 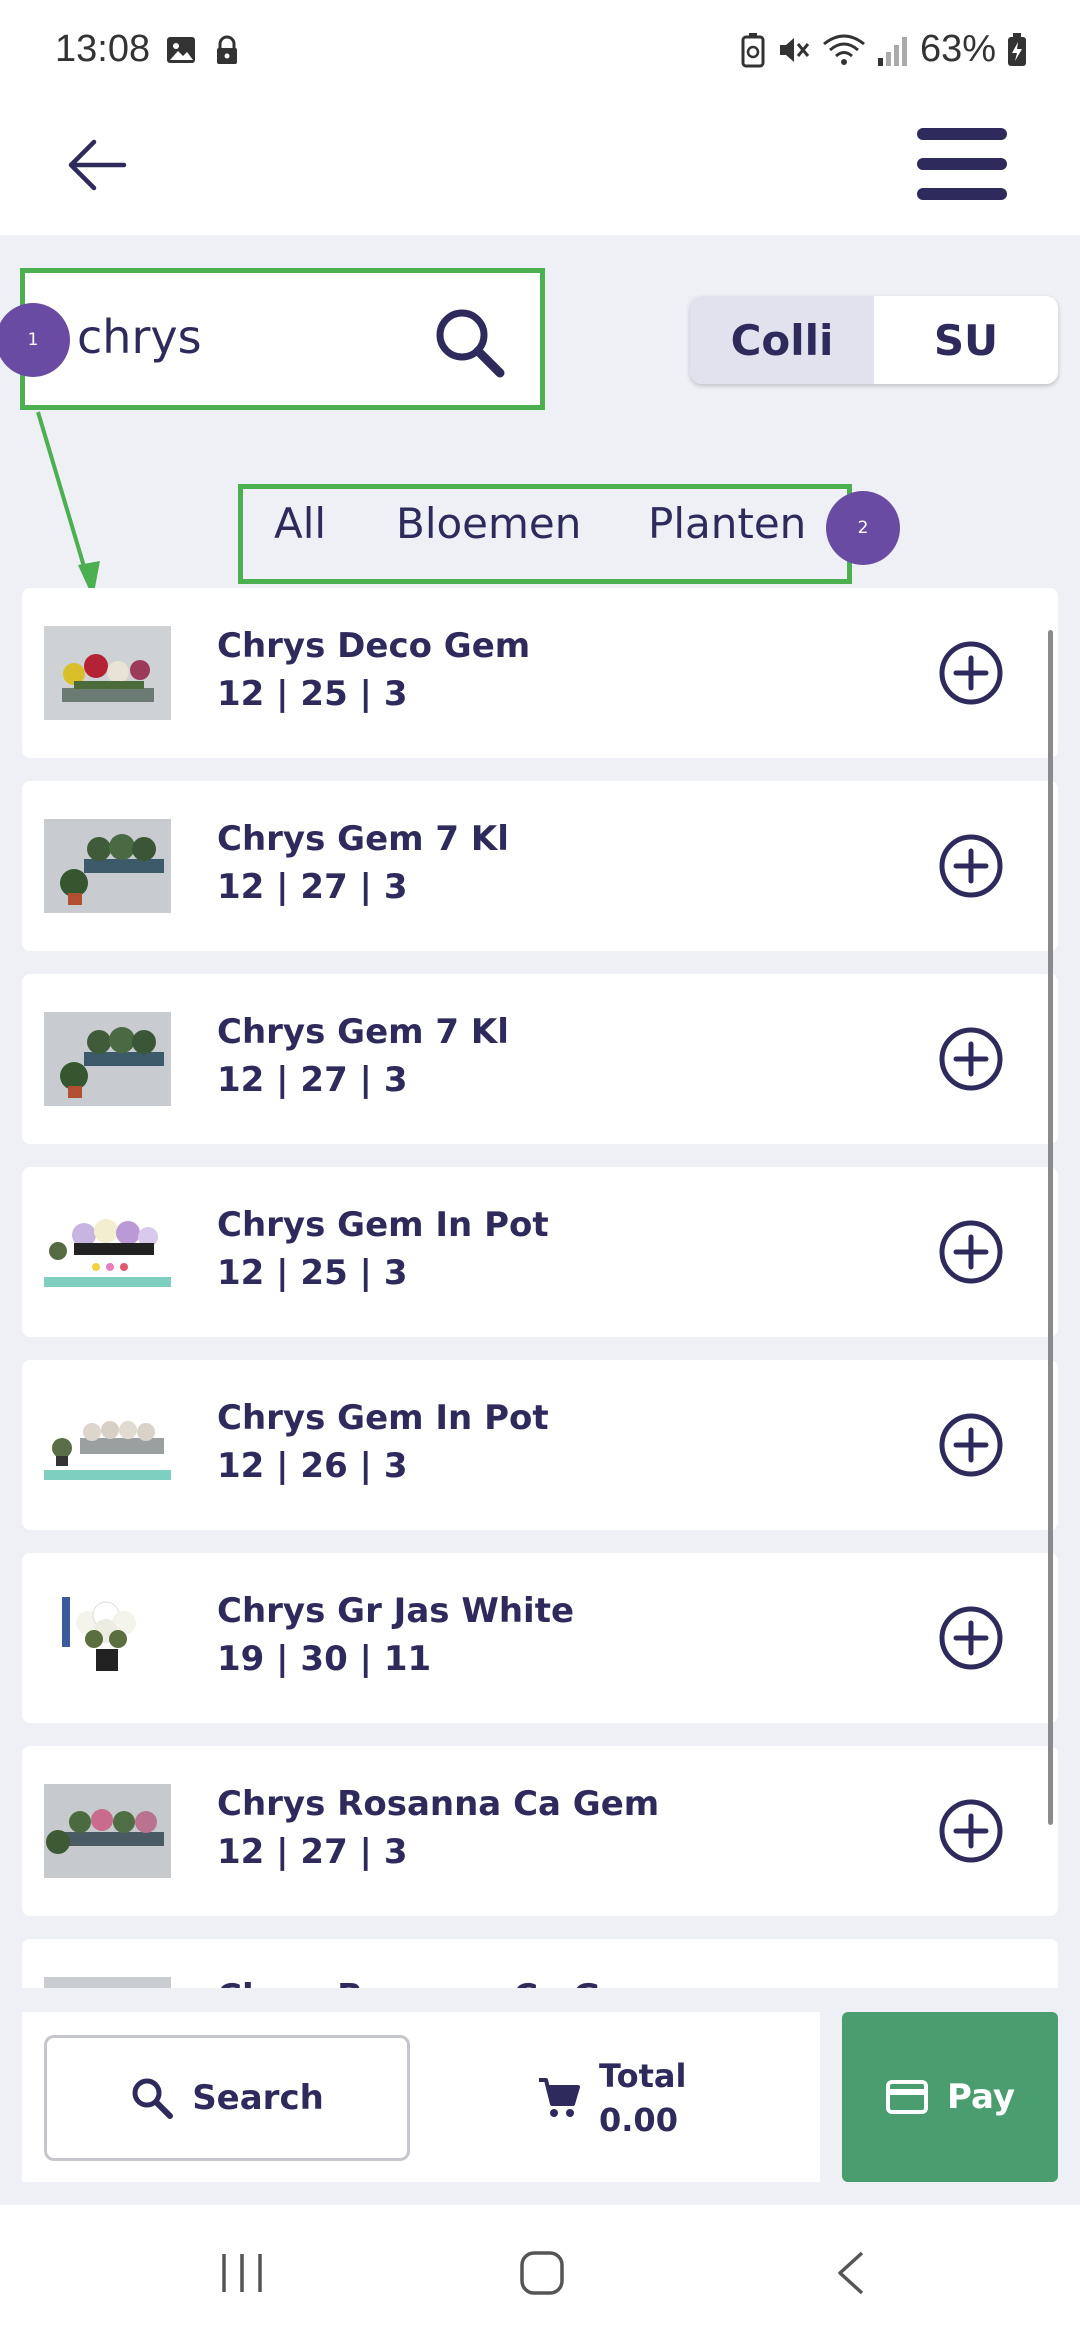 What do you see at coordinates (540, 1445) in the screenshot?
I see `list-item: Chrys Gem In Pot 12 | 26 | 3` at bounding box center [540, 1445].